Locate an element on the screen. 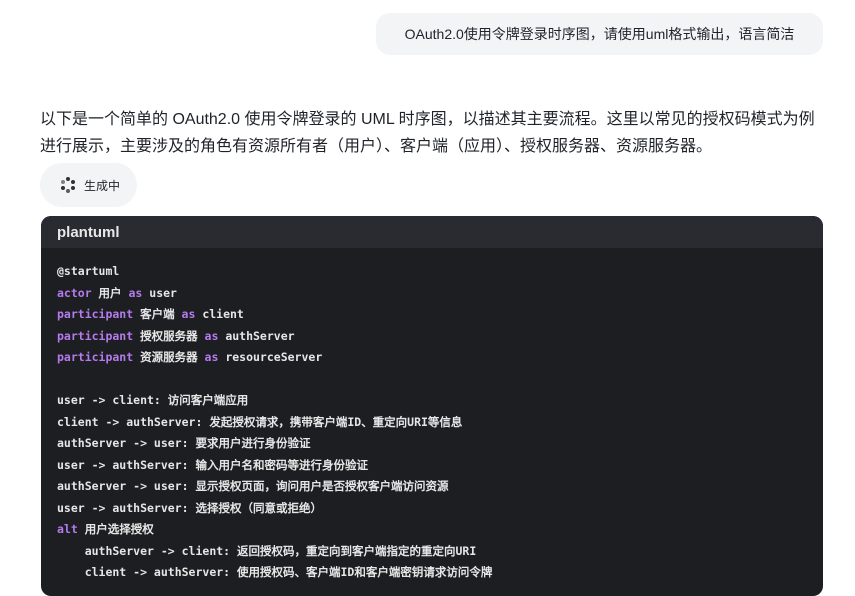 The height and width of the screenshot is (596, 855). code-line: participant 客户端 as client is located at coordinates (432, 315).